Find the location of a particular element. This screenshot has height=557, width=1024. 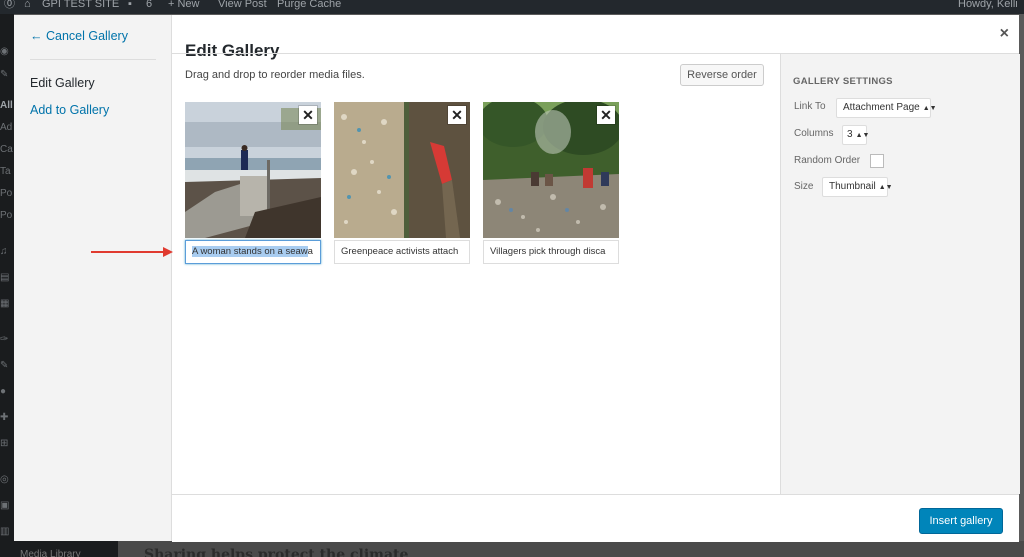

gallery-attachment: ✕ A woman stands on a seawa is located at coordinates (253, 183).